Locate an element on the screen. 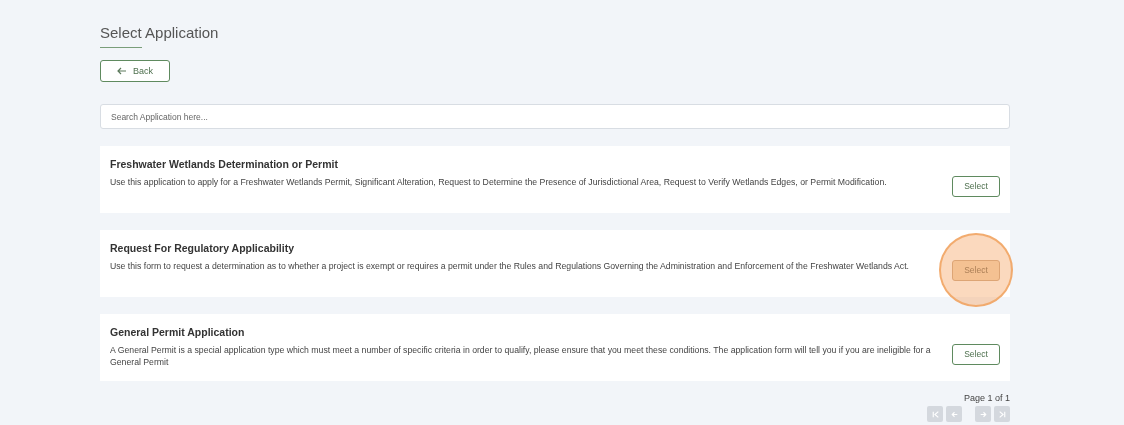 The height and width of the screenshot is (425, 1124). application-title: Request For Regulatory Applicability is located at coordinates (202, 248).